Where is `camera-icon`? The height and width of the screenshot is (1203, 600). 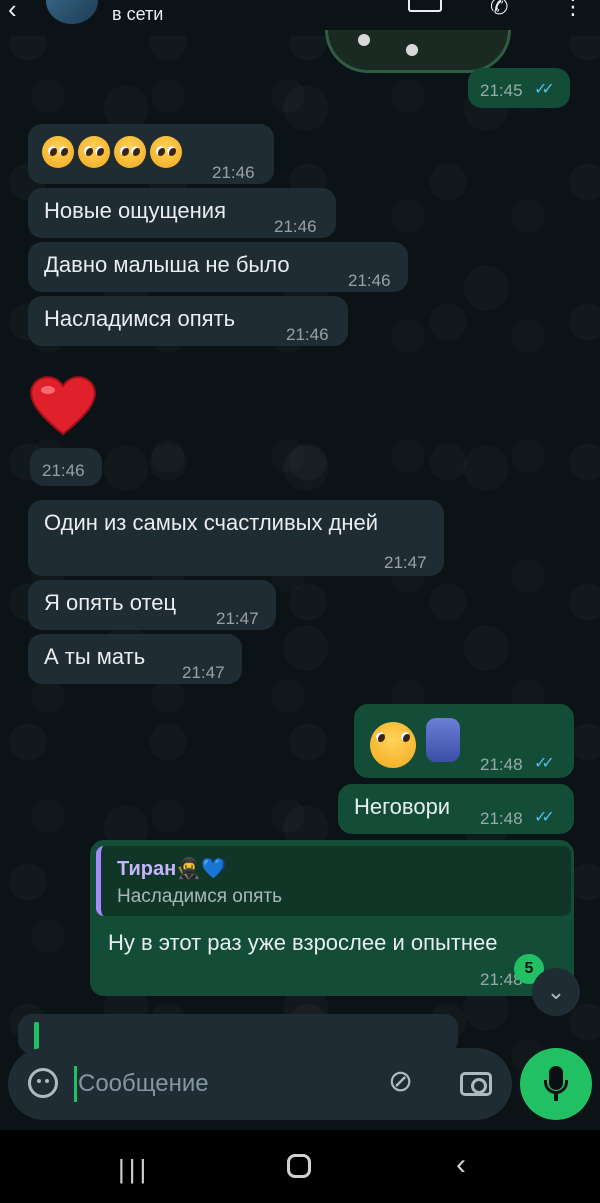 camera-icon is located at coordinates (476, 1084).